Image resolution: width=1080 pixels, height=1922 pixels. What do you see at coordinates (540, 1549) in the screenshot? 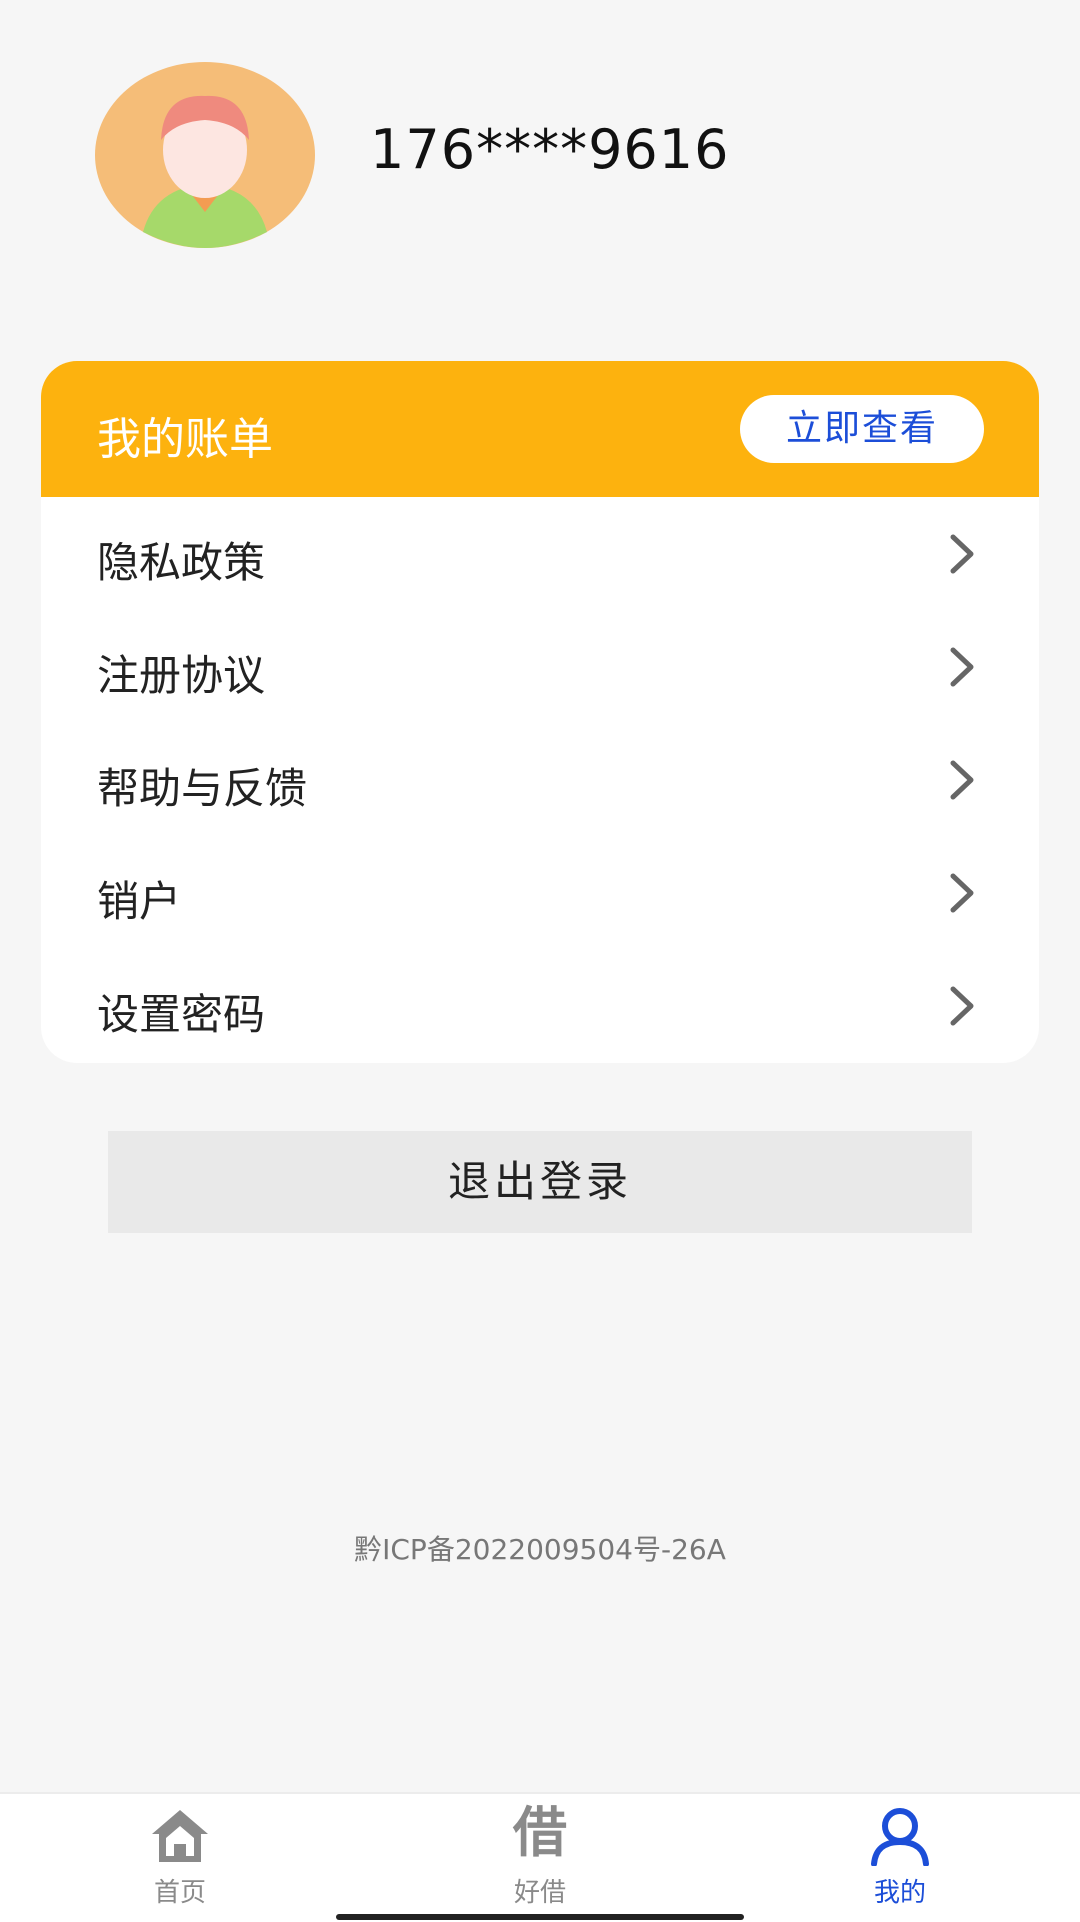
I see `icp-filing-text: 黔ICP备2022009504号-26A` at bounding box center [540, 1549].